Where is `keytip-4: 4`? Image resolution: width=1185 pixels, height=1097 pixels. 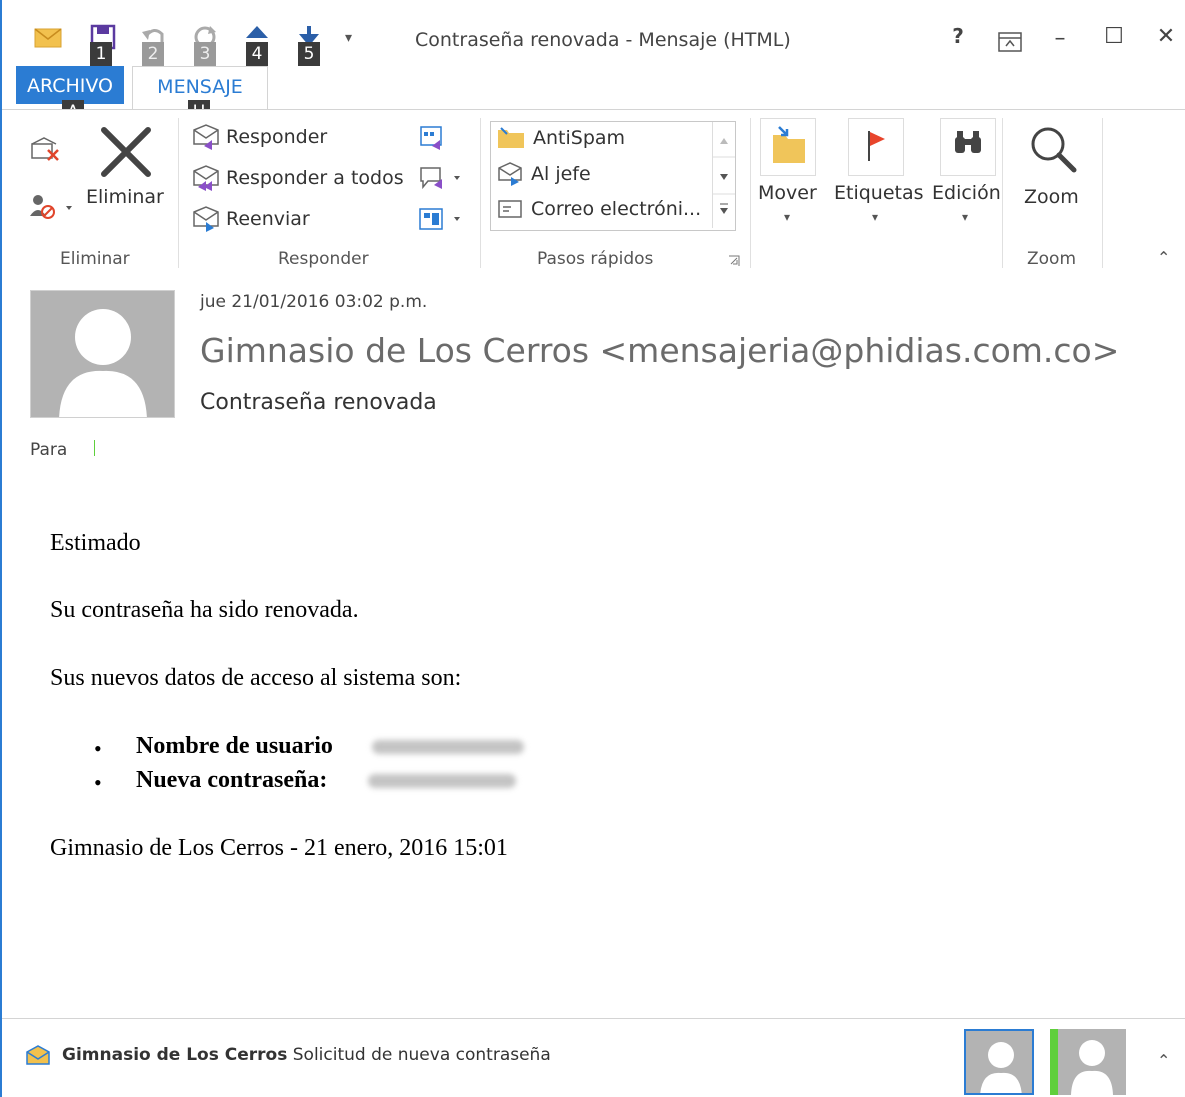
keytip-4: 4 is located at coordinates (257, 54).